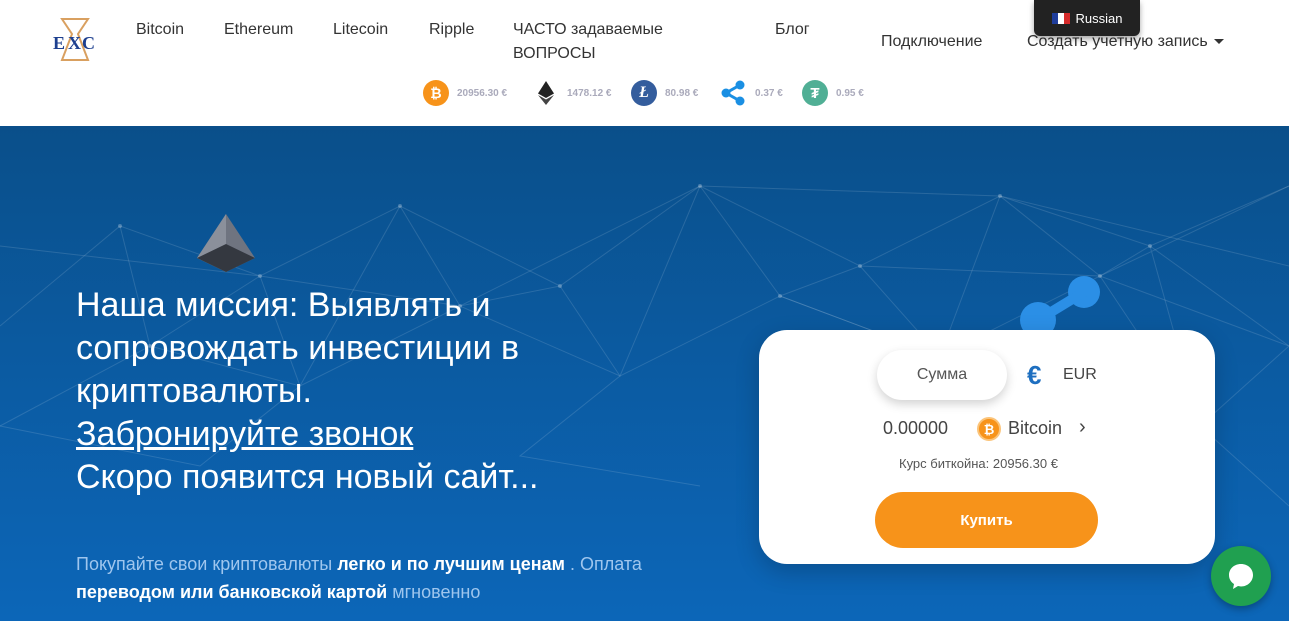 This screenshot has width=1289, height=621. Describe the element at coordinates (88, 43) in the screenshot. I see `svg-text: C` at that location.